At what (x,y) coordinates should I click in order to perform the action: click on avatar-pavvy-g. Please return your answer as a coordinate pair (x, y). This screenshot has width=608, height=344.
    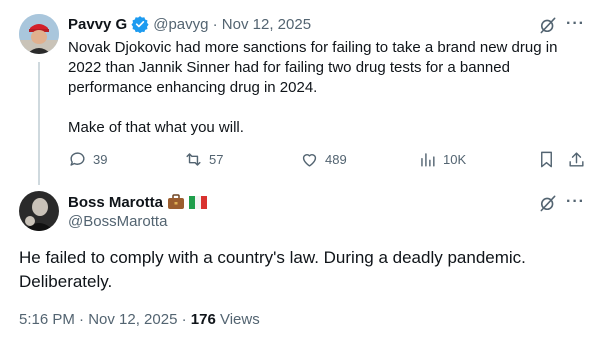
    Looking at the image, I should click on (39, 34).